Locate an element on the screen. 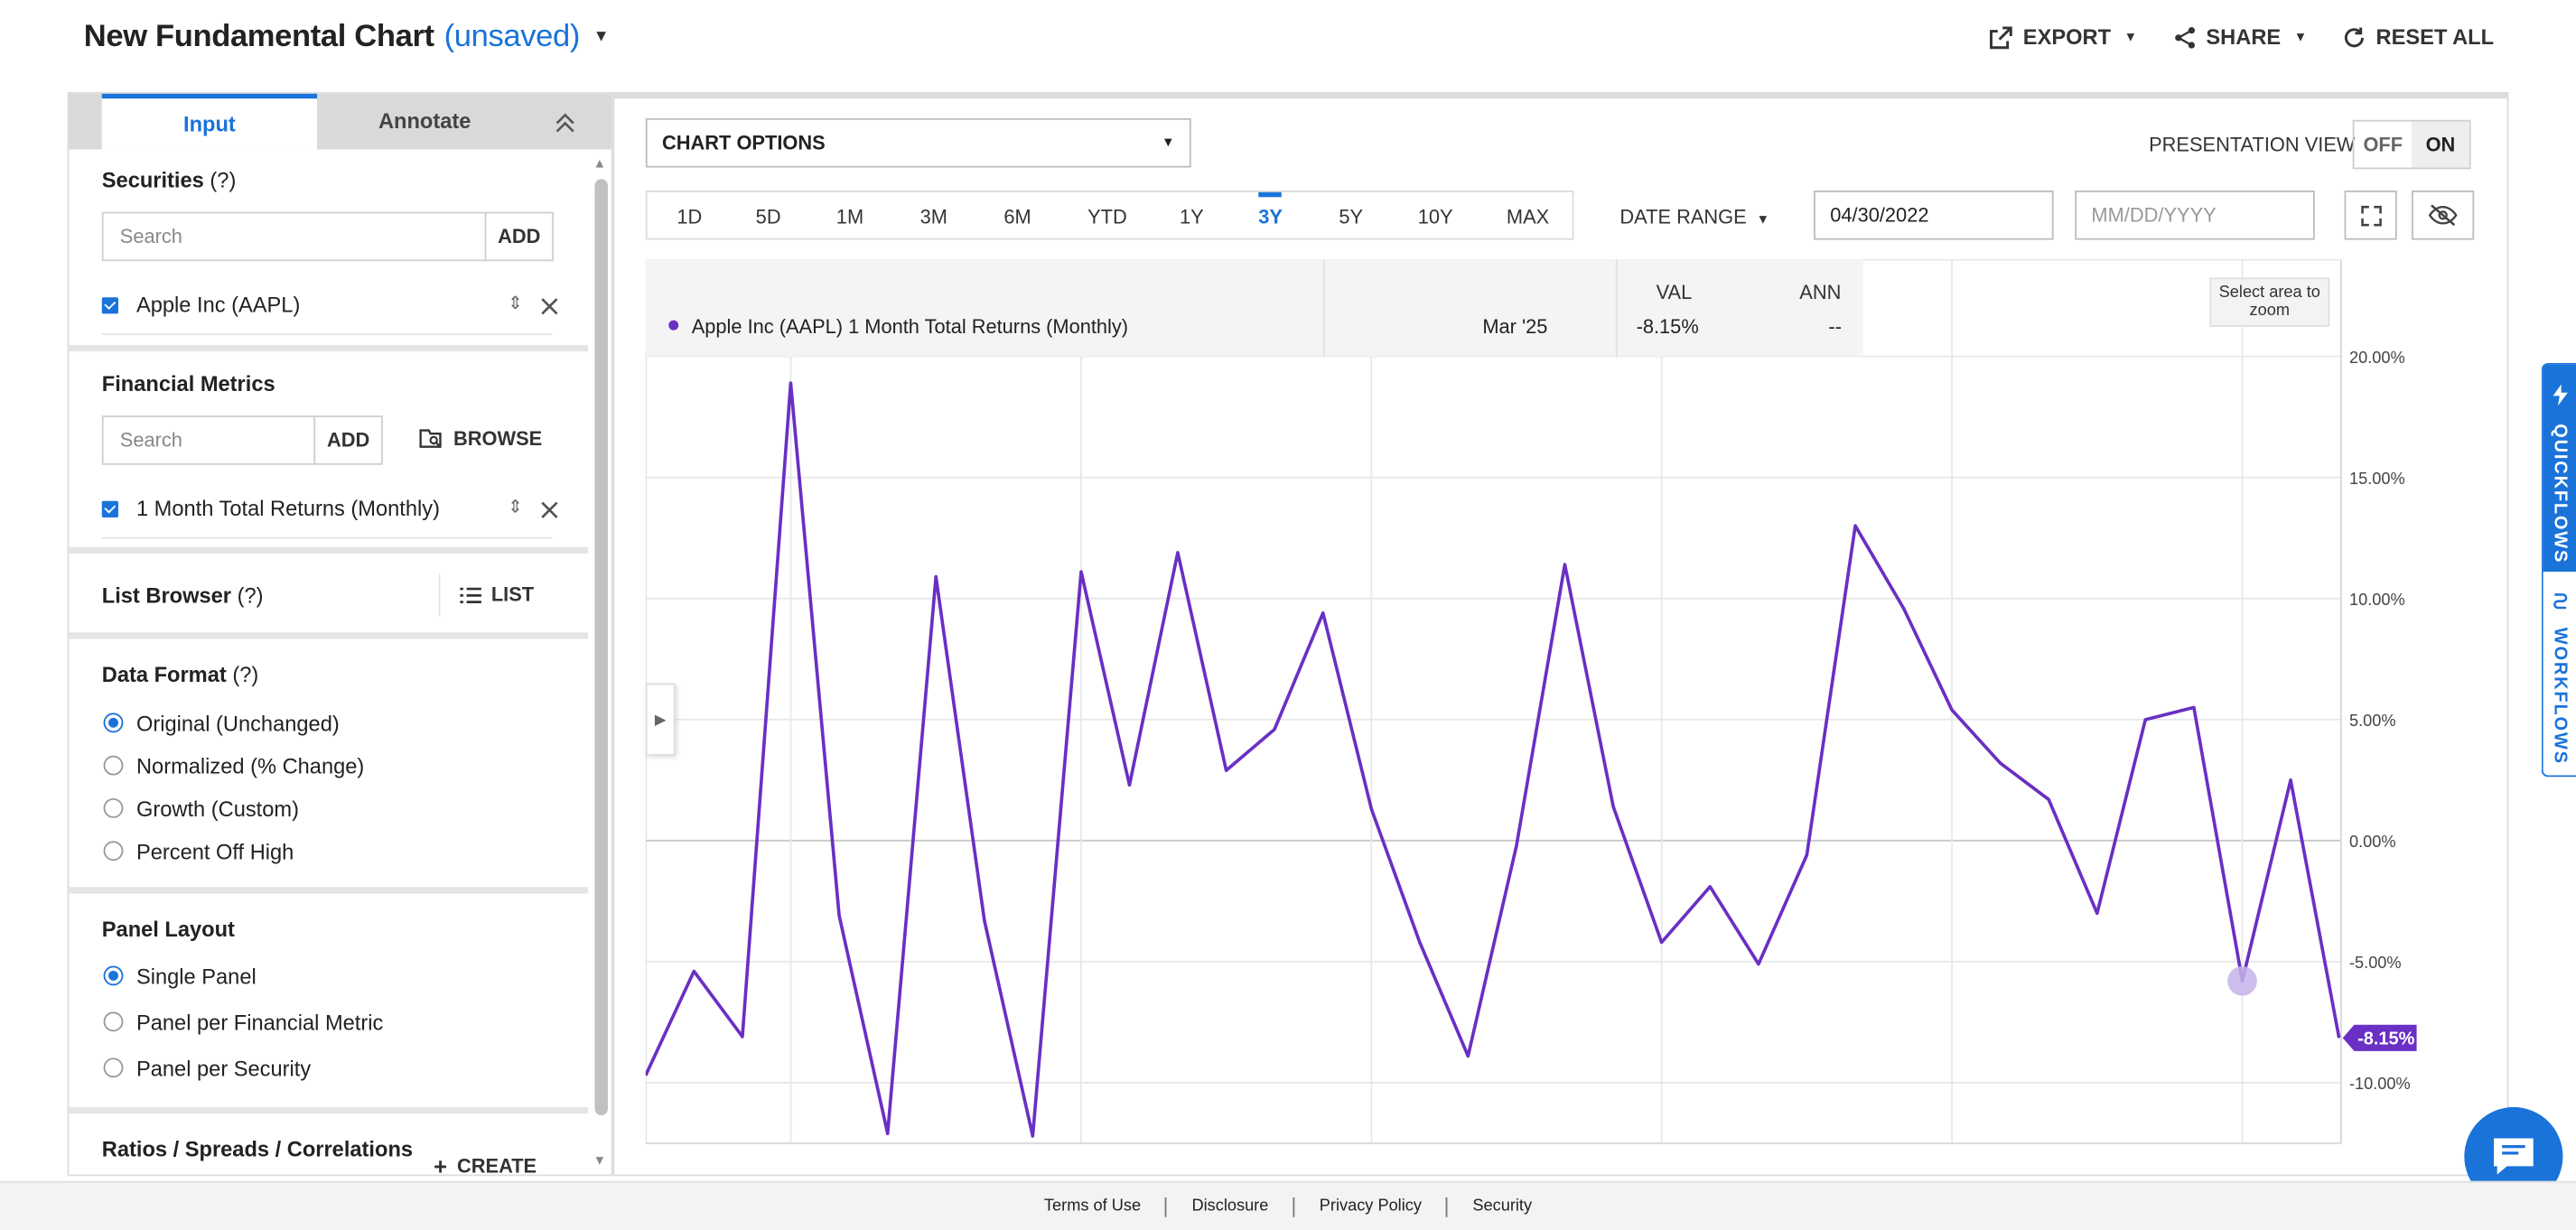  range-1y: 1Y is located at coordinates (1192, 217).